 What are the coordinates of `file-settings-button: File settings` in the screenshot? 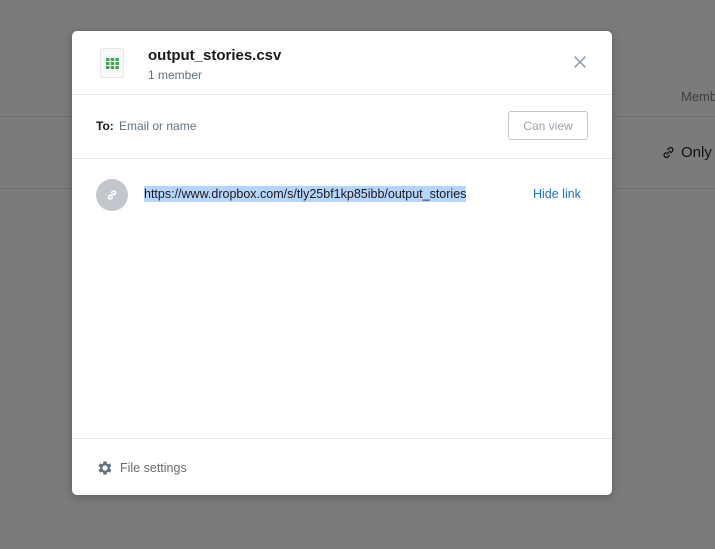 It's located at (141, 468).